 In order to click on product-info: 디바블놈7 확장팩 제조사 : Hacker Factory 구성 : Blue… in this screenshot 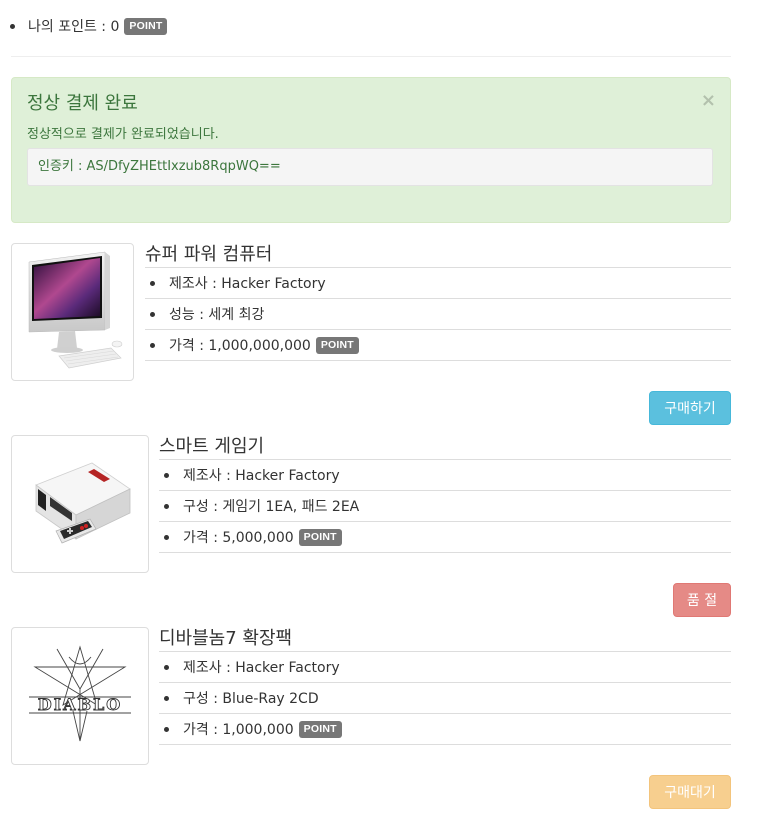, I will do `click(445, 687)`.